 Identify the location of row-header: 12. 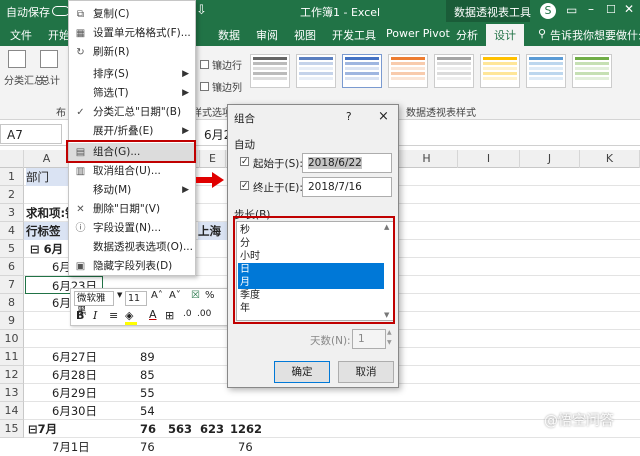
(12, 375).